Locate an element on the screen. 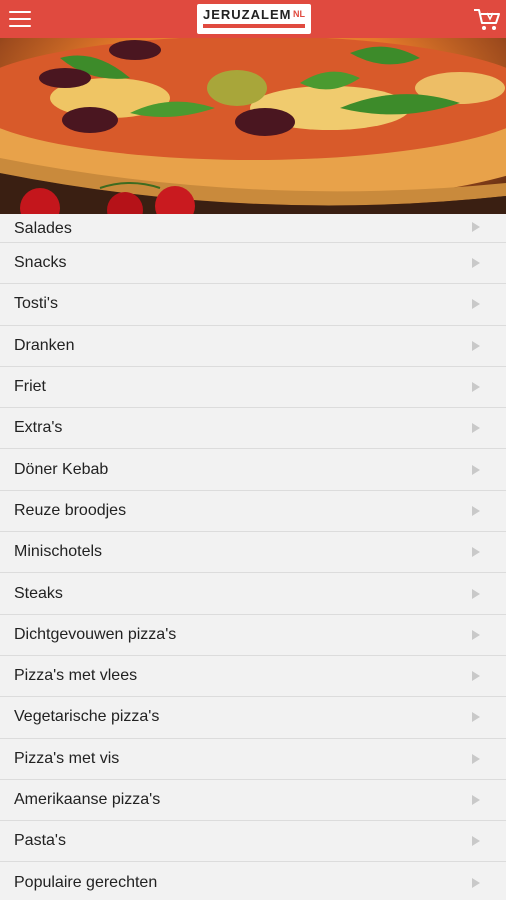 The width and height of the screenshot is (506, 900). category-item: Salades is located at coordinates (253, 228).